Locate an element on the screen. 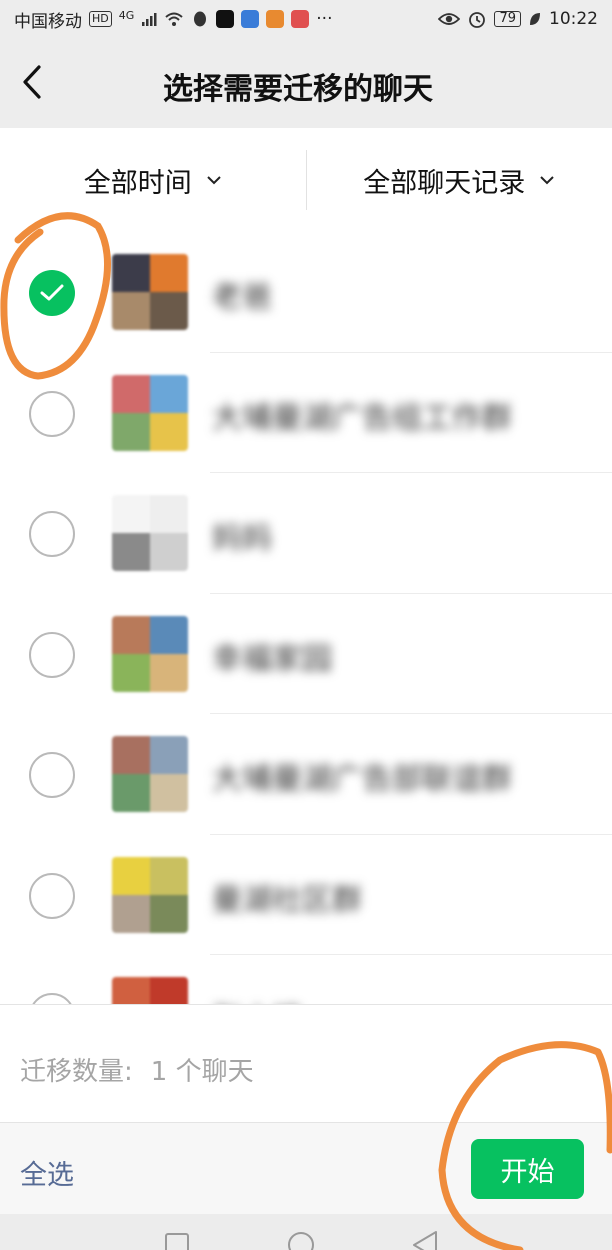  chat-row: 大埔曼湖广告组工作群 is located at coordinates (306, 413).